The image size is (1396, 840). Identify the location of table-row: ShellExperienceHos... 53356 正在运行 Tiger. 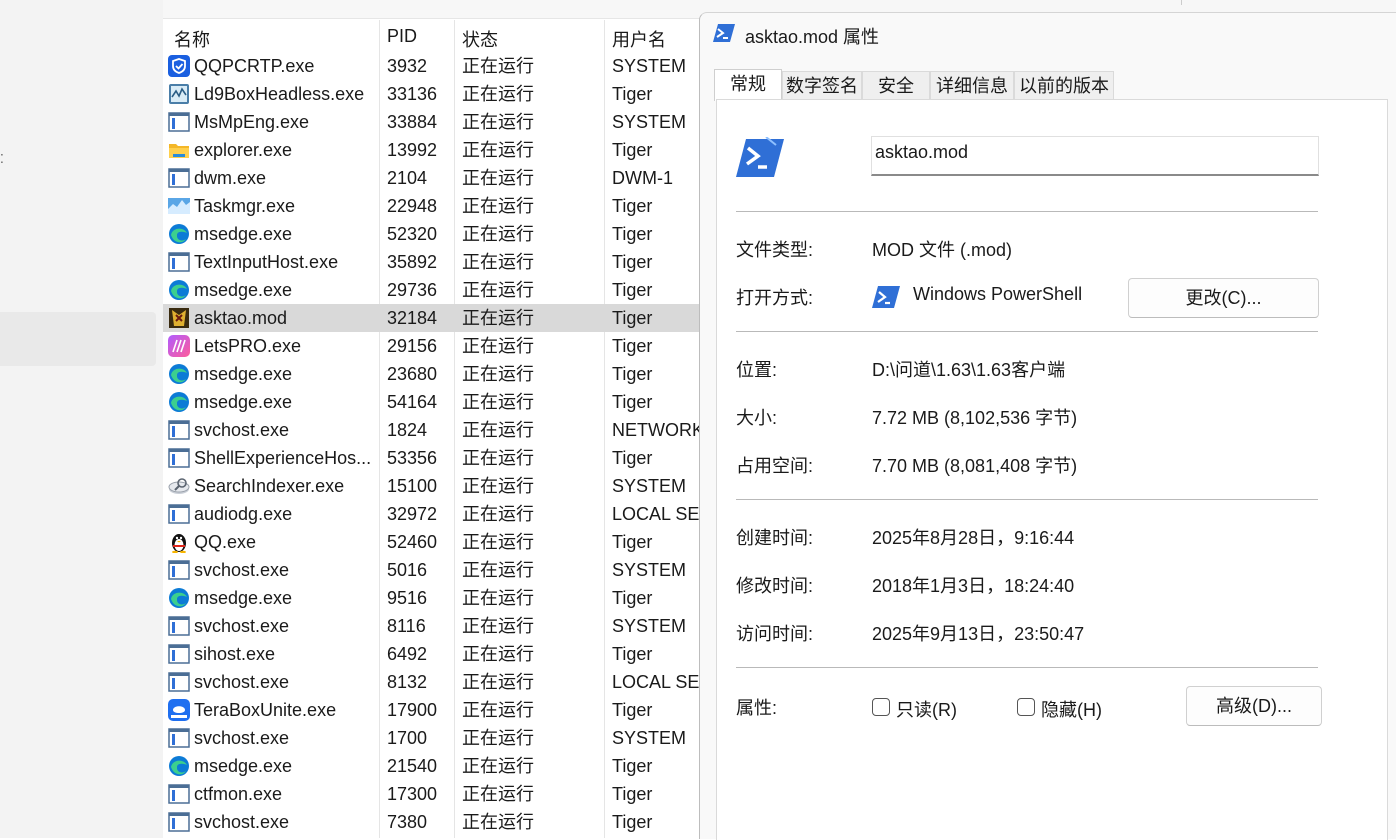
(433, 458).